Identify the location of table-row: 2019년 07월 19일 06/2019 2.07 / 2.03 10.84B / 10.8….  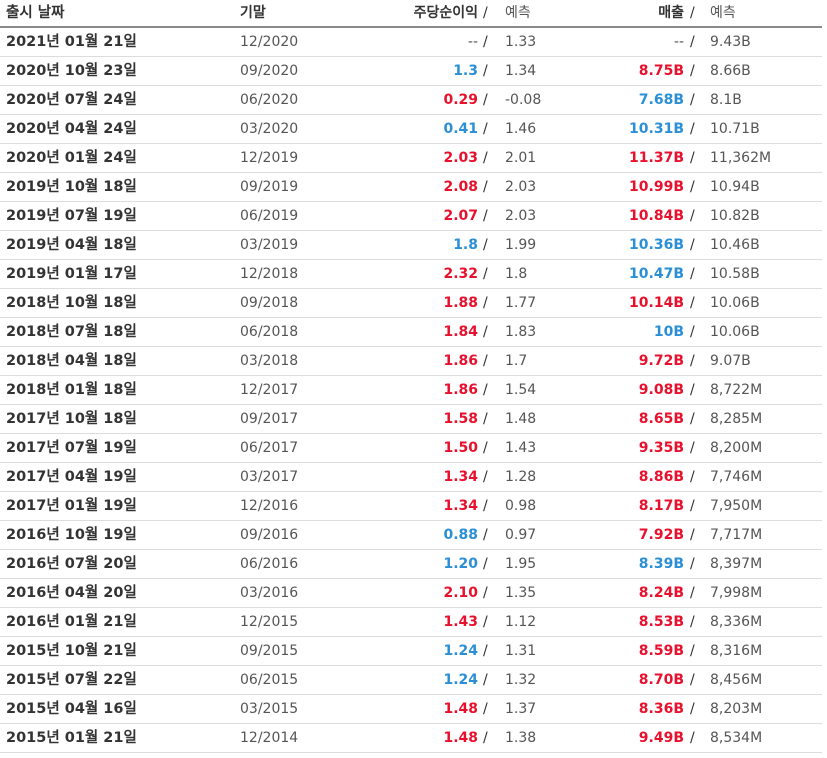
(411, 216).